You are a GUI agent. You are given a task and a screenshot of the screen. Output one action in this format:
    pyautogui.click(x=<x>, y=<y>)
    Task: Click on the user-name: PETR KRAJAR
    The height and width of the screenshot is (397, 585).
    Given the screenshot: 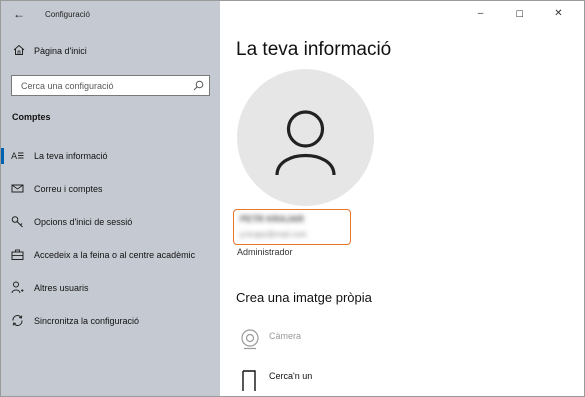 What is the action you would take?
    pyautogui.click(x=272, y=219)
    